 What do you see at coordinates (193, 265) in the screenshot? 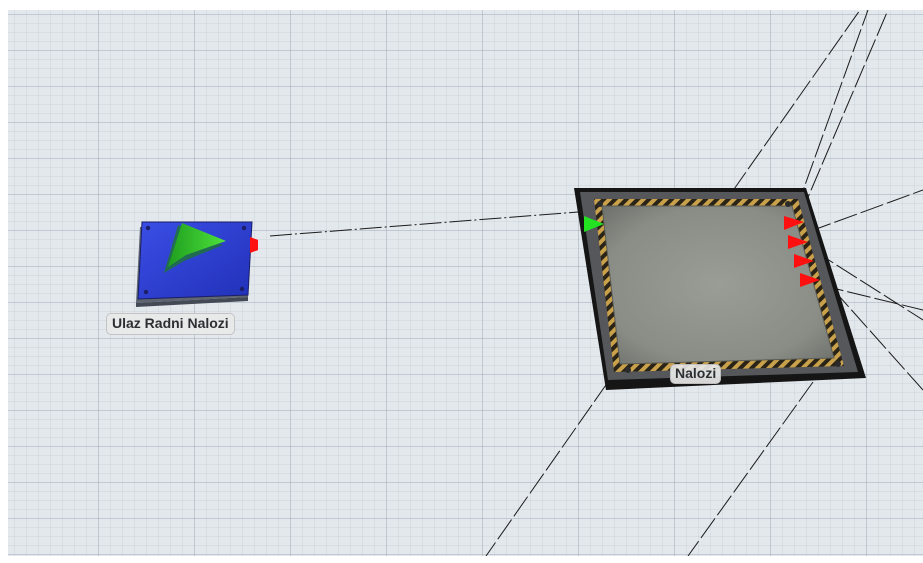
I see `source-object` at bounding box center [193, 265].